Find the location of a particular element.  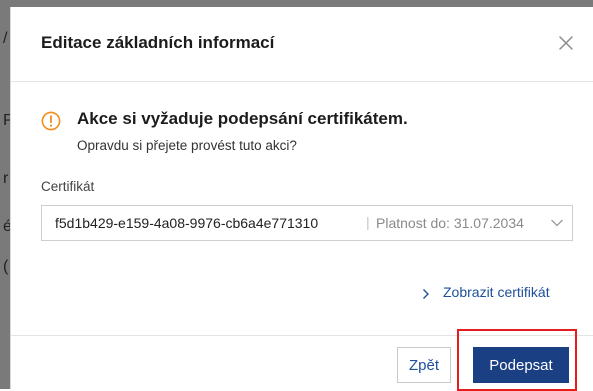

chevron-right-icon is located at coordinates (426, 294).